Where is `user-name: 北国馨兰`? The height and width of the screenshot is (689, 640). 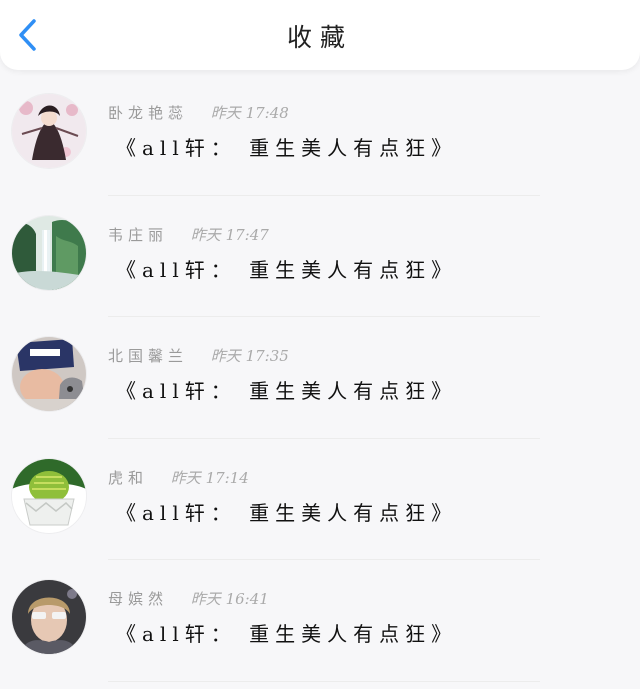
user-name: 北国馨兰 is located at coordinates (148, 356).